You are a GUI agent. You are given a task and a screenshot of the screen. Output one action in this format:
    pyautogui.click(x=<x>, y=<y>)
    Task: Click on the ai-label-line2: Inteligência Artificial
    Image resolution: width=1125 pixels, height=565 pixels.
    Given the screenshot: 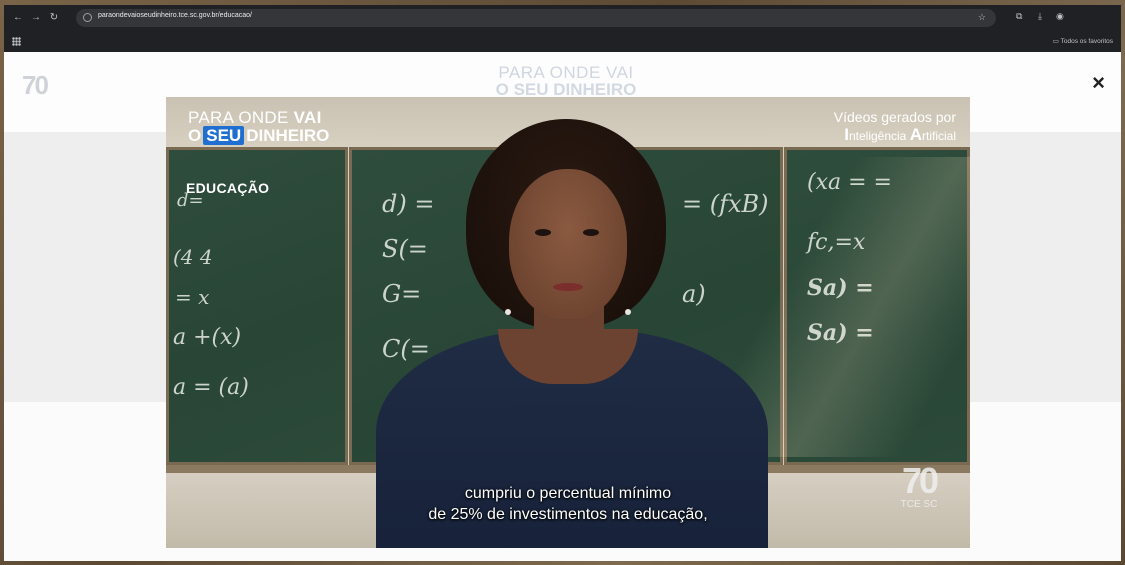 What is the action you would take?
    pyautogui.click(x=895, y=135)
    